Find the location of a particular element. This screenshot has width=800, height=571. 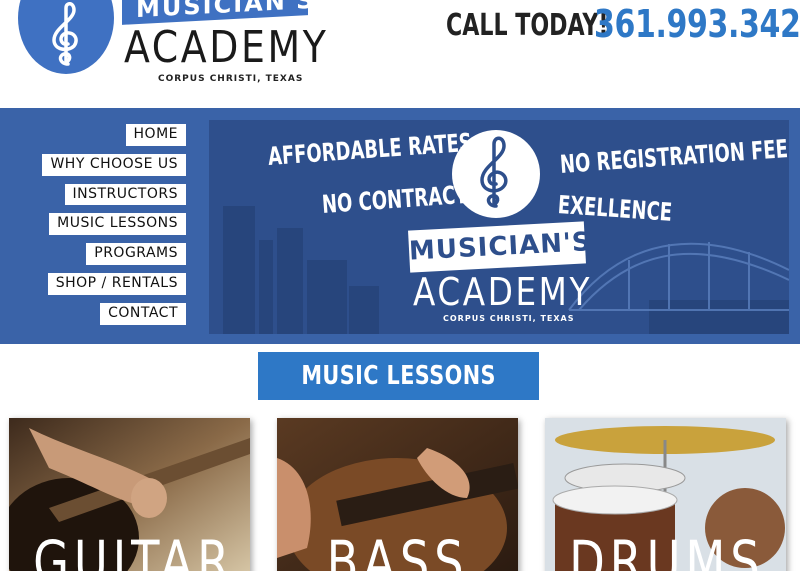

music-lessons-heading: MUSIC LESSONS is located at coordinates (398, 376).